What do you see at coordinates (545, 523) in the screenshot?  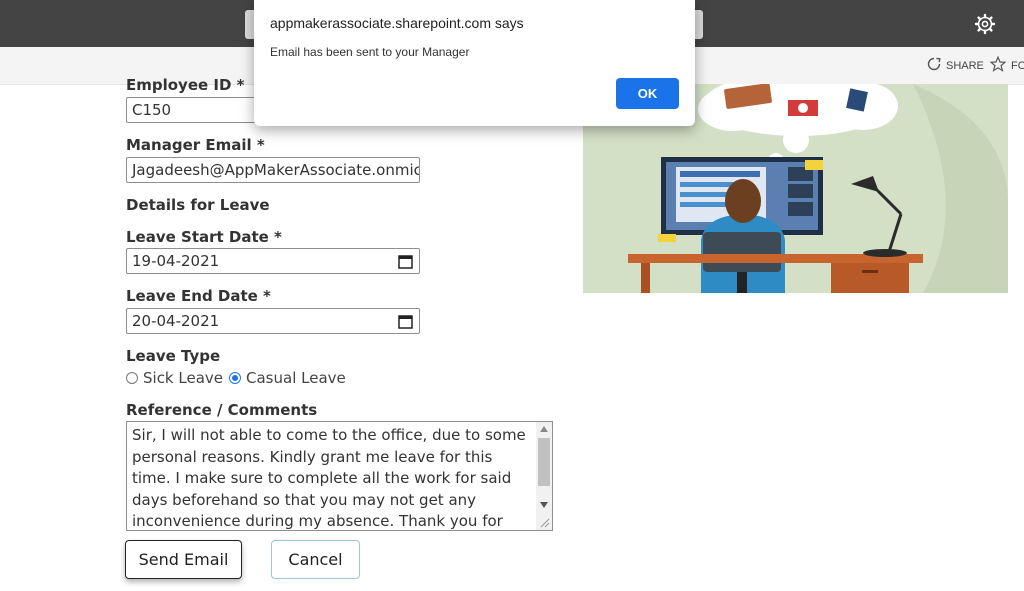 I see `resize-grip-icon` at bounding box center [545, 523].